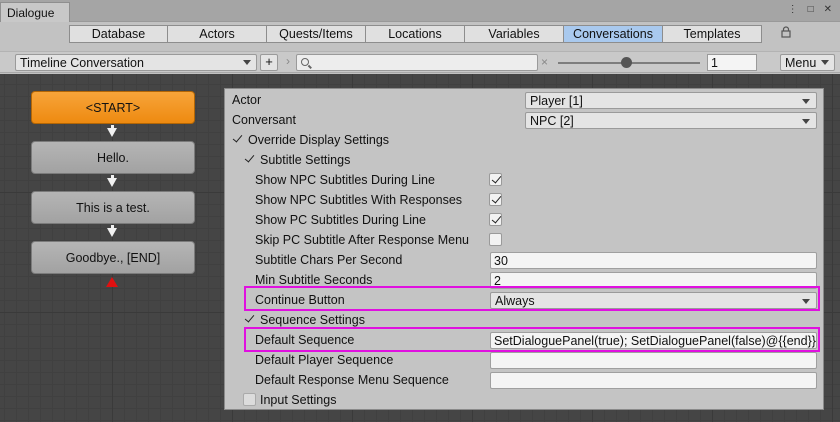  I want to click on sequence-settings-row: Sequence Settings, so click(525, 320).